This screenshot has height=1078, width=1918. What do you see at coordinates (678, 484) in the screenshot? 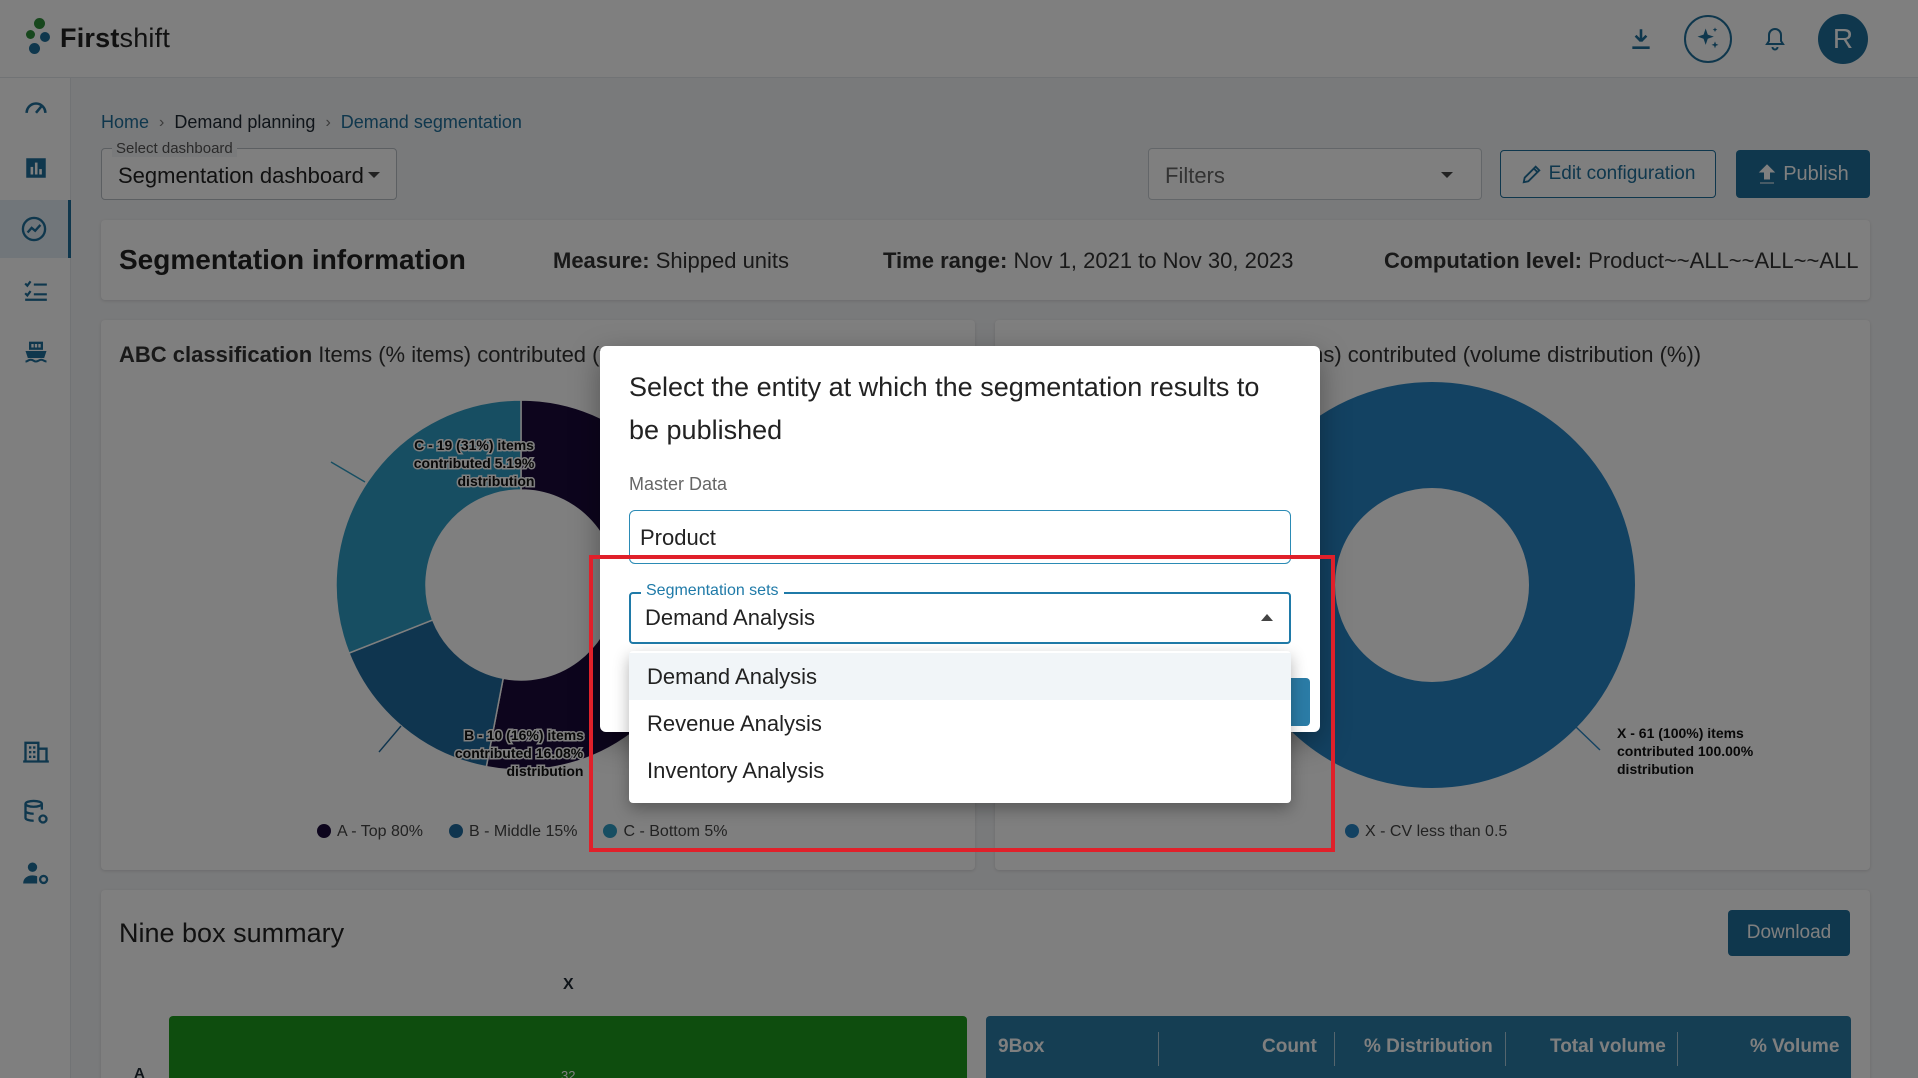
I see `master-data-label: Master Data` at bounding box center [678, 484].